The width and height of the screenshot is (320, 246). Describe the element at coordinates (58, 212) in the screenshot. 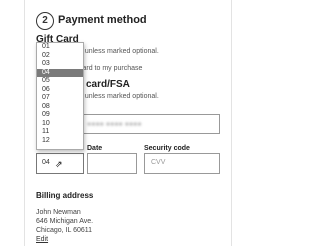

I see `billing-name: John Newman` at that location.